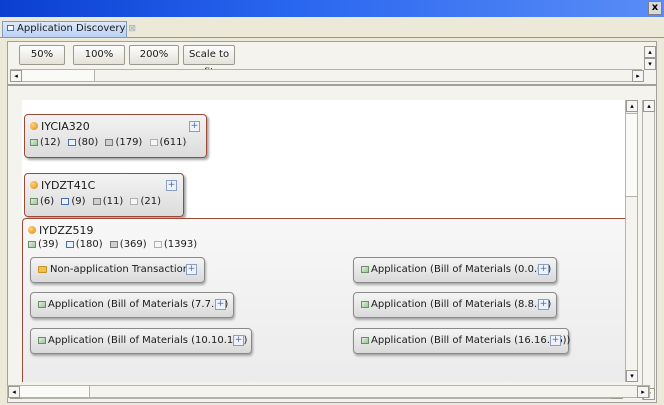 The height and width of the screenshot is (405, 664). What do you see at coordinates (10, 28) in the screenshot?
I see `view-icon` at bounding box center [10, 28].